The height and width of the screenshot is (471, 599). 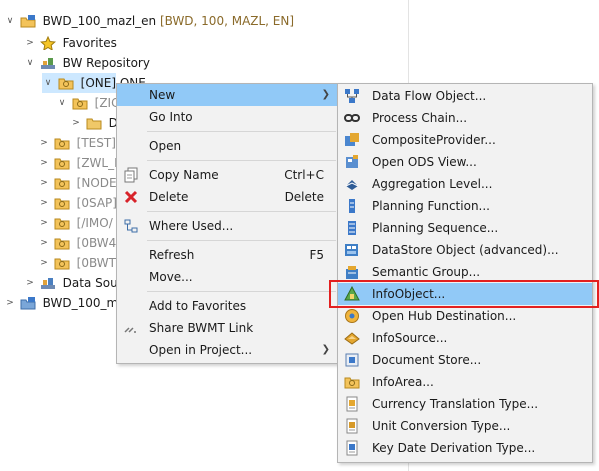 What do you see at coordinates (464, 294) in the screenshot?
I see `highlight-annotation-box` at bounding box center [464, 294].